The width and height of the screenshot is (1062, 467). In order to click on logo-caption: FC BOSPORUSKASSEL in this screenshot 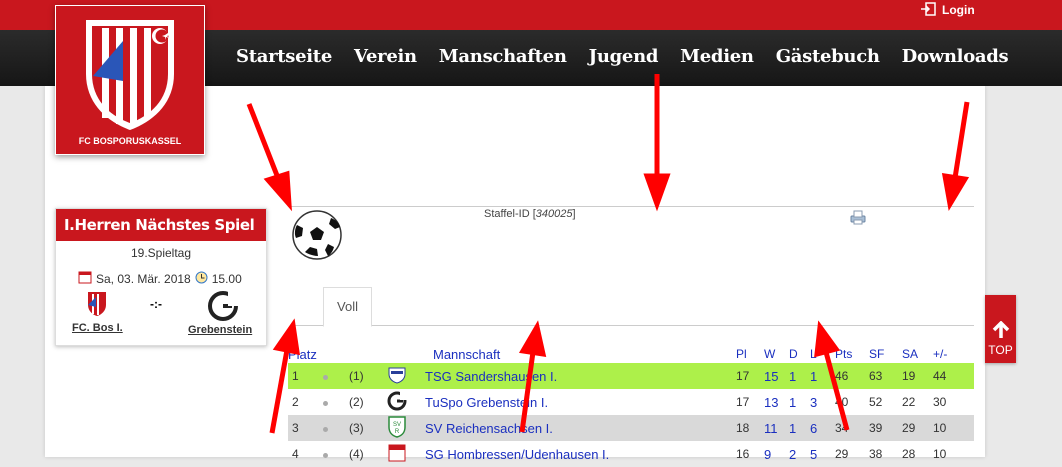, I will do `click(130, 141)`.